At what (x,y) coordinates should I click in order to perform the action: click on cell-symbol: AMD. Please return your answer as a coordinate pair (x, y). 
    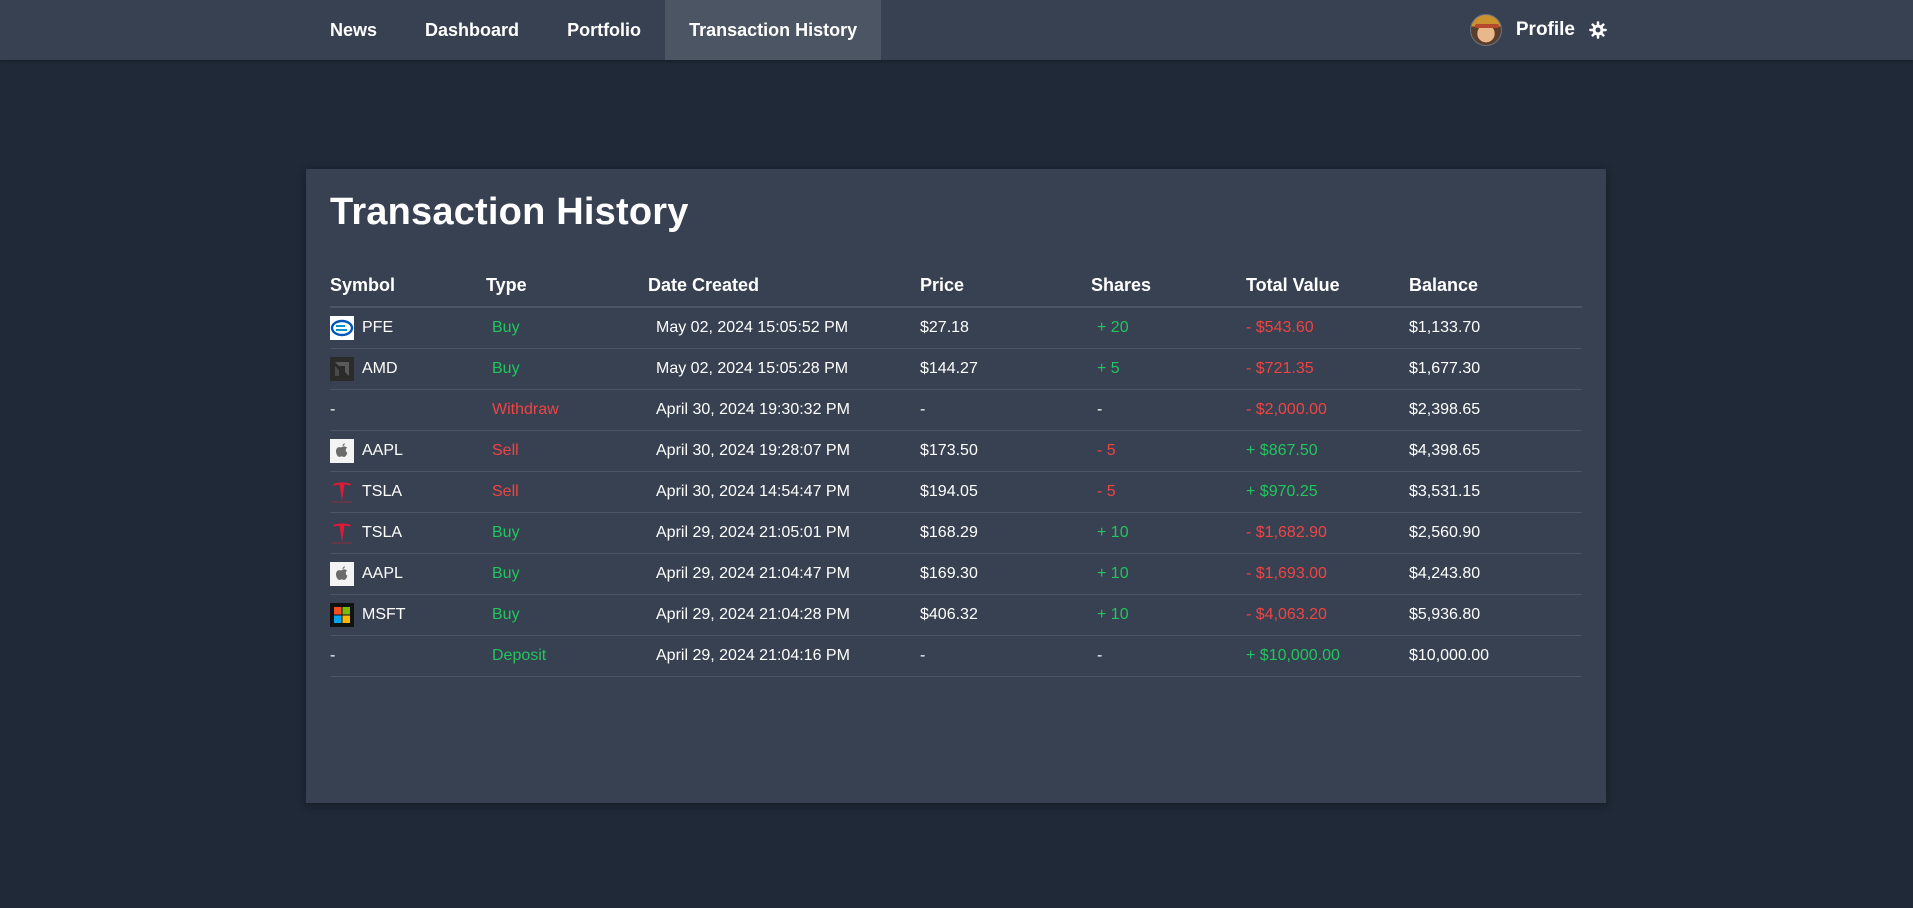
    Looking at the image, I should click on (408, 369).